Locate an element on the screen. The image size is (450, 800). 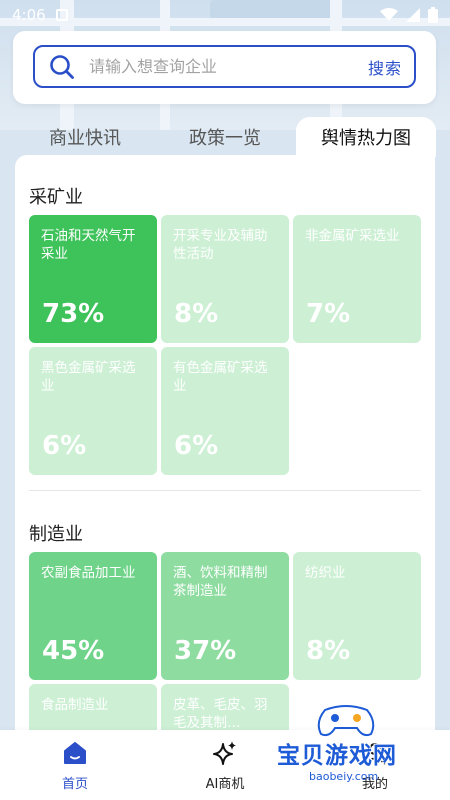
cell-name: 食品制造业 is located at coordinates (75, 705).